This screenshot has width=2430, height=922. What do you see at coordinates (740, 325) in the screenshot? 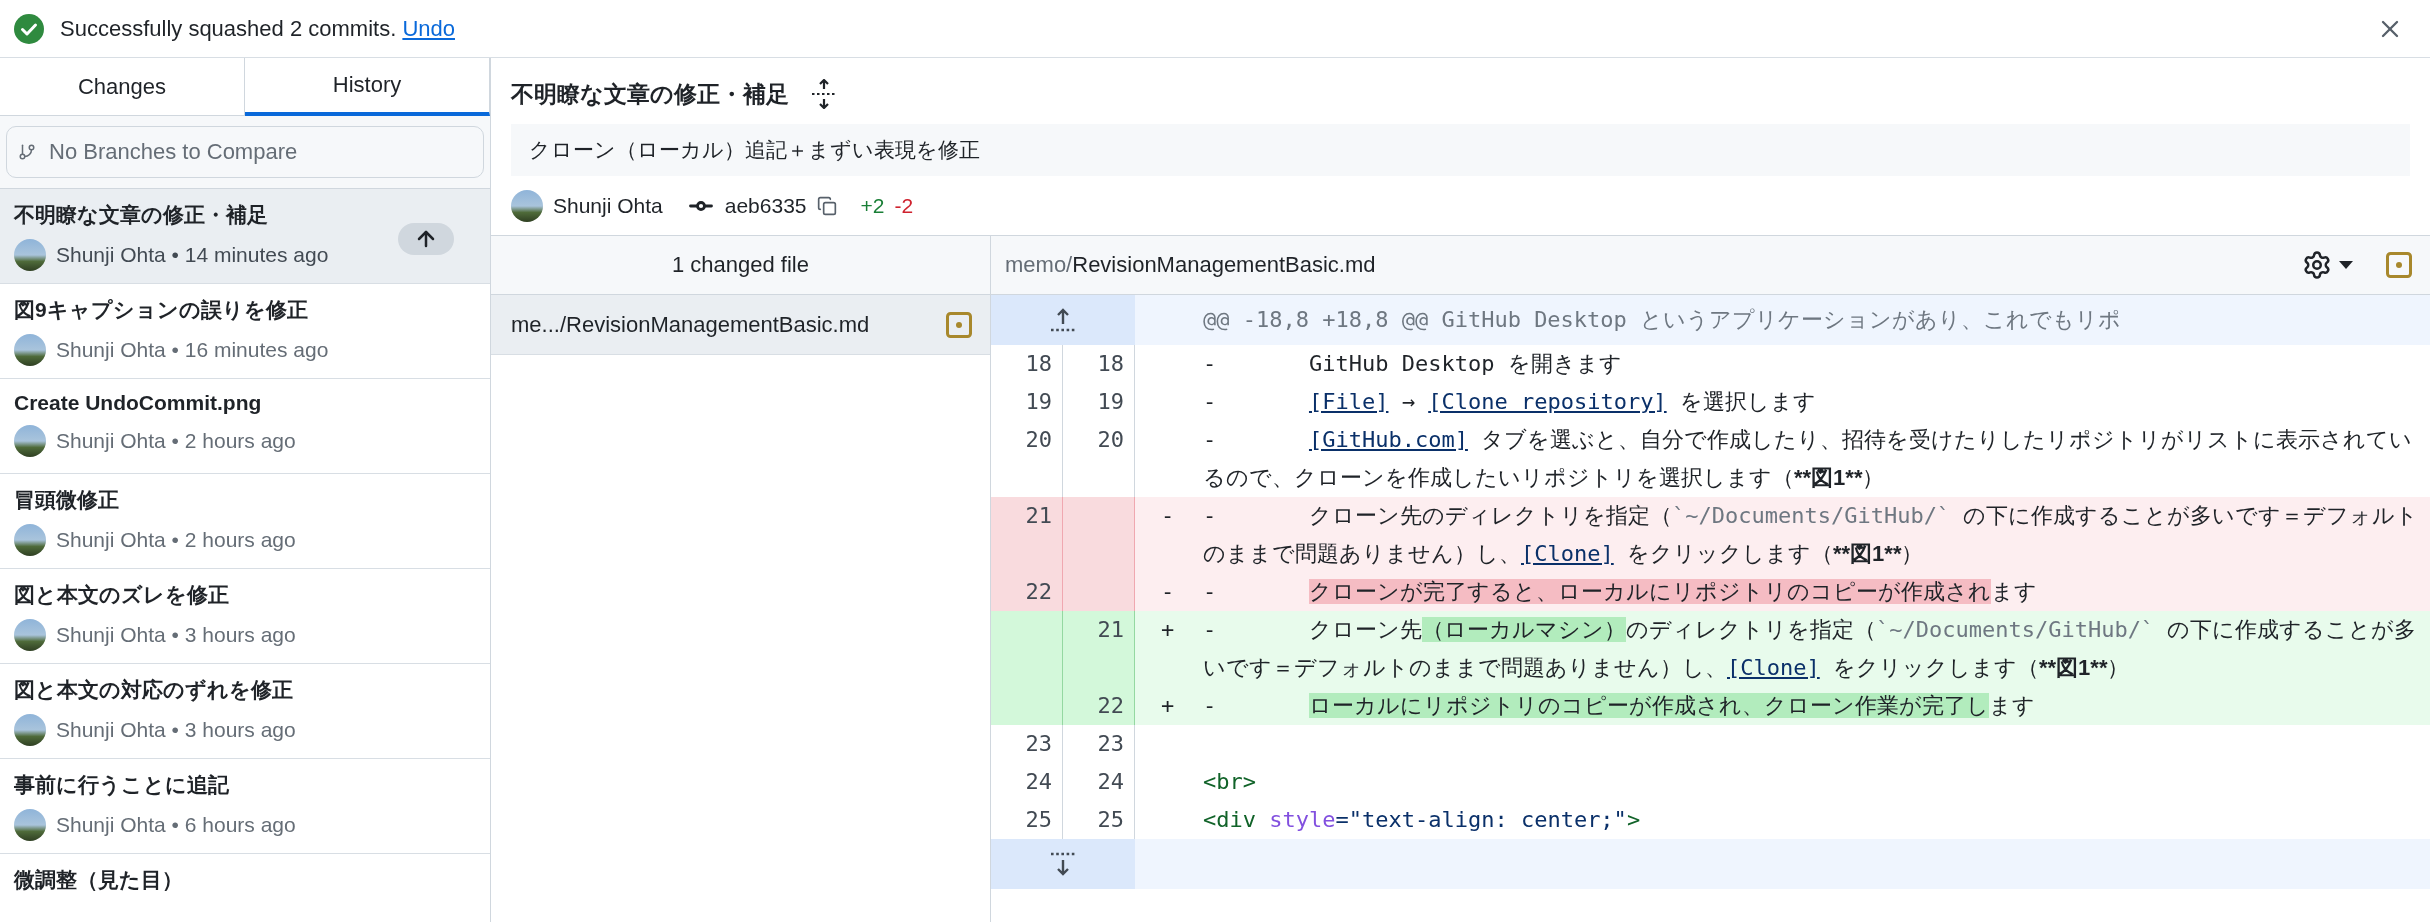
I see `file-item: me.../RevisionManagementBasic.md` at bounding box center [740, 325].